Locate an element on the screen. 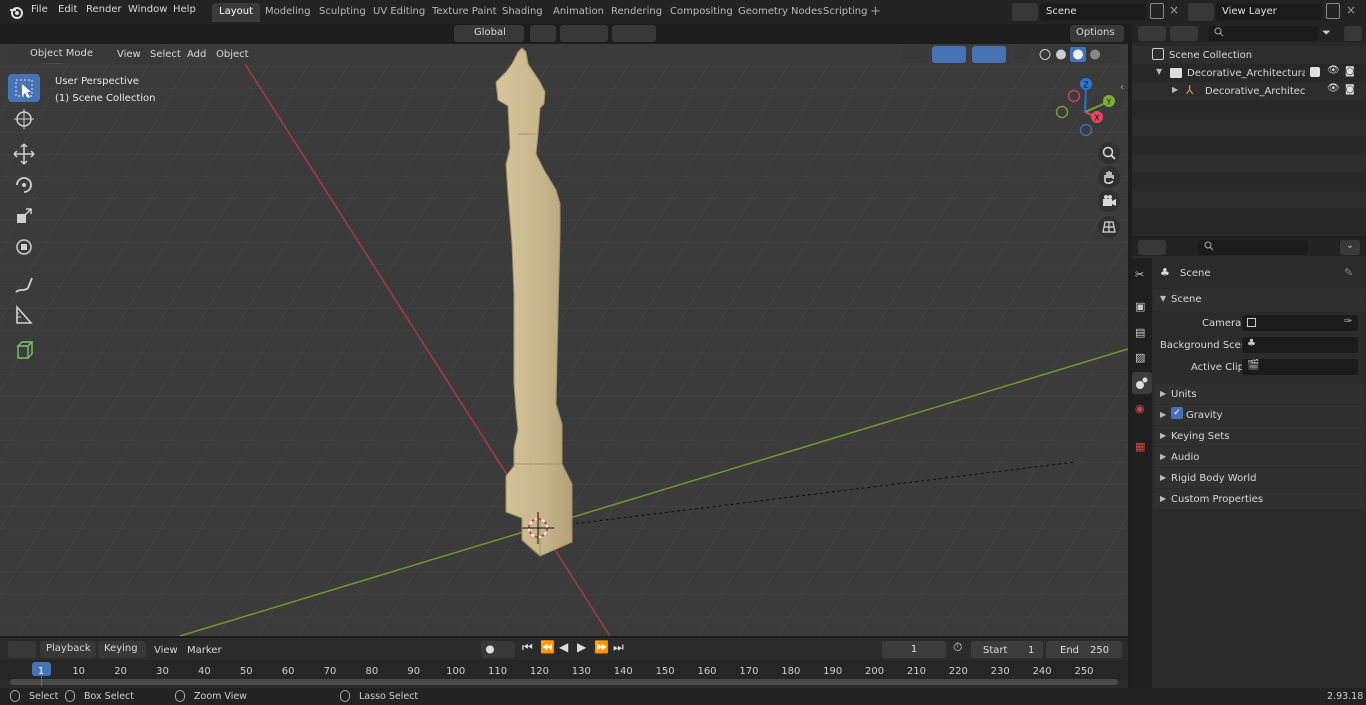 This screenshot has width=1366, height=705. tab-modeling: Modeling is located at coordinates (288, 12).